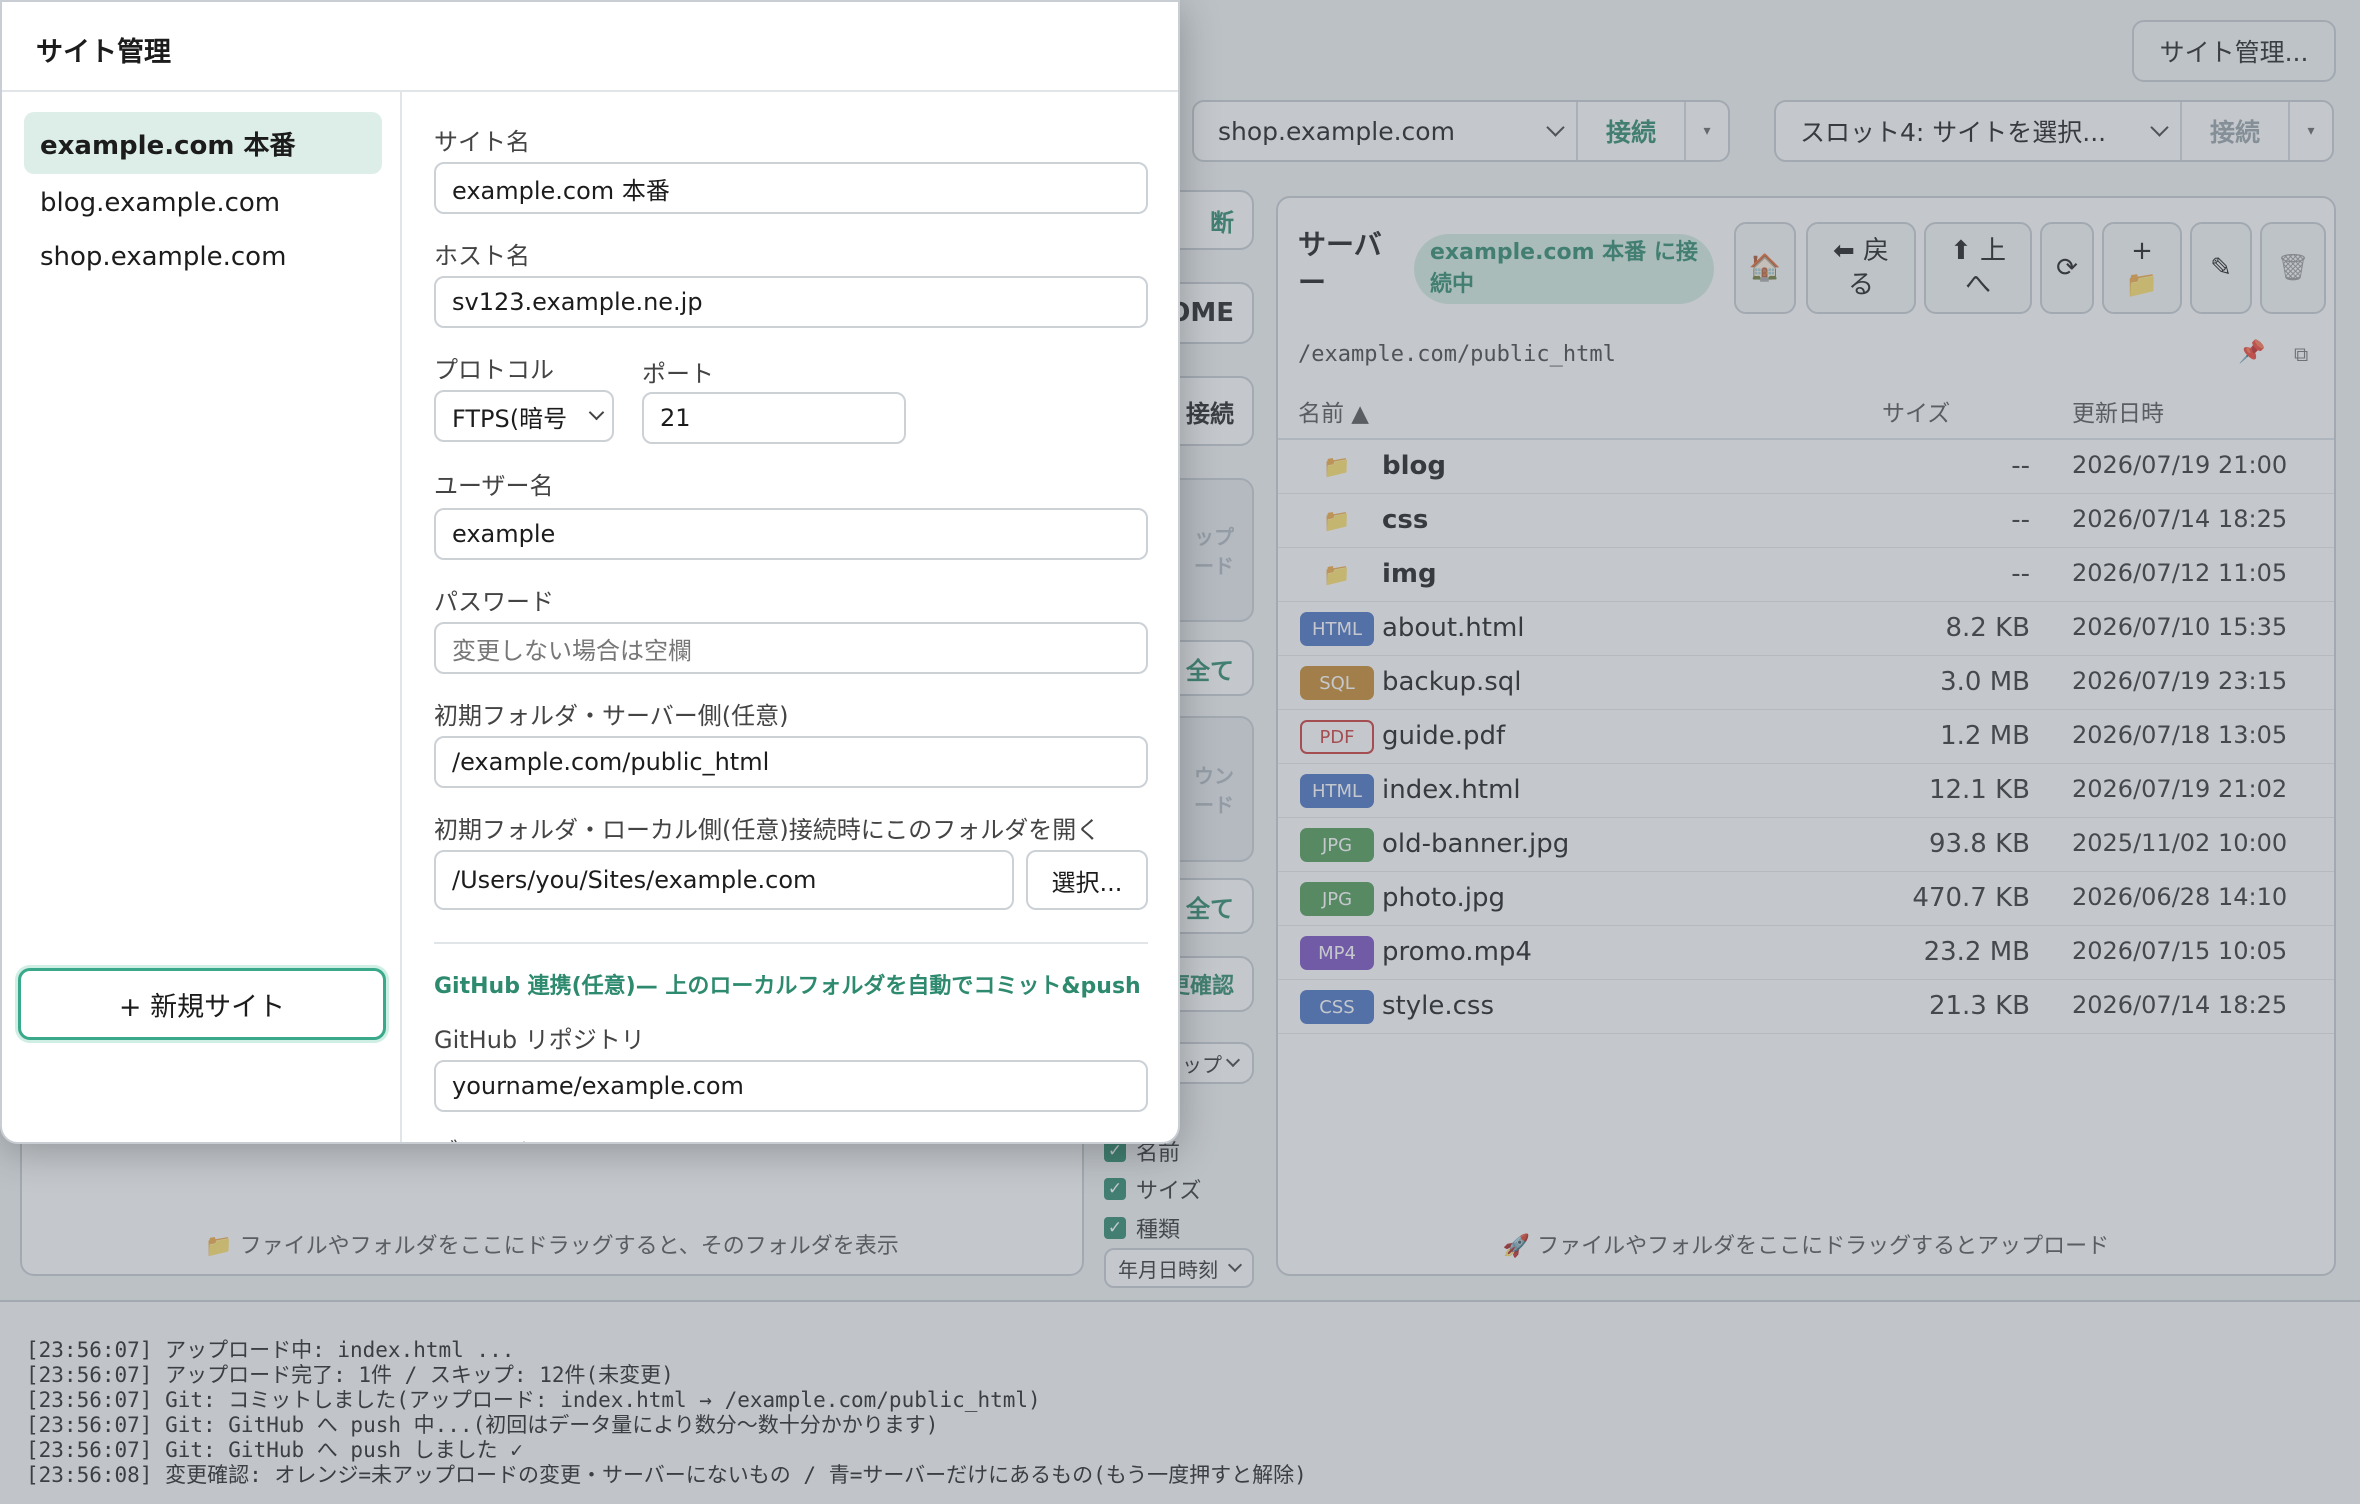 This screenshot has height=1504, width=2360. What do you see at coordinates (203, 203) in the screenshot?
I see `site-item-blog: blog.example.com` at bounding box center [203, 203].